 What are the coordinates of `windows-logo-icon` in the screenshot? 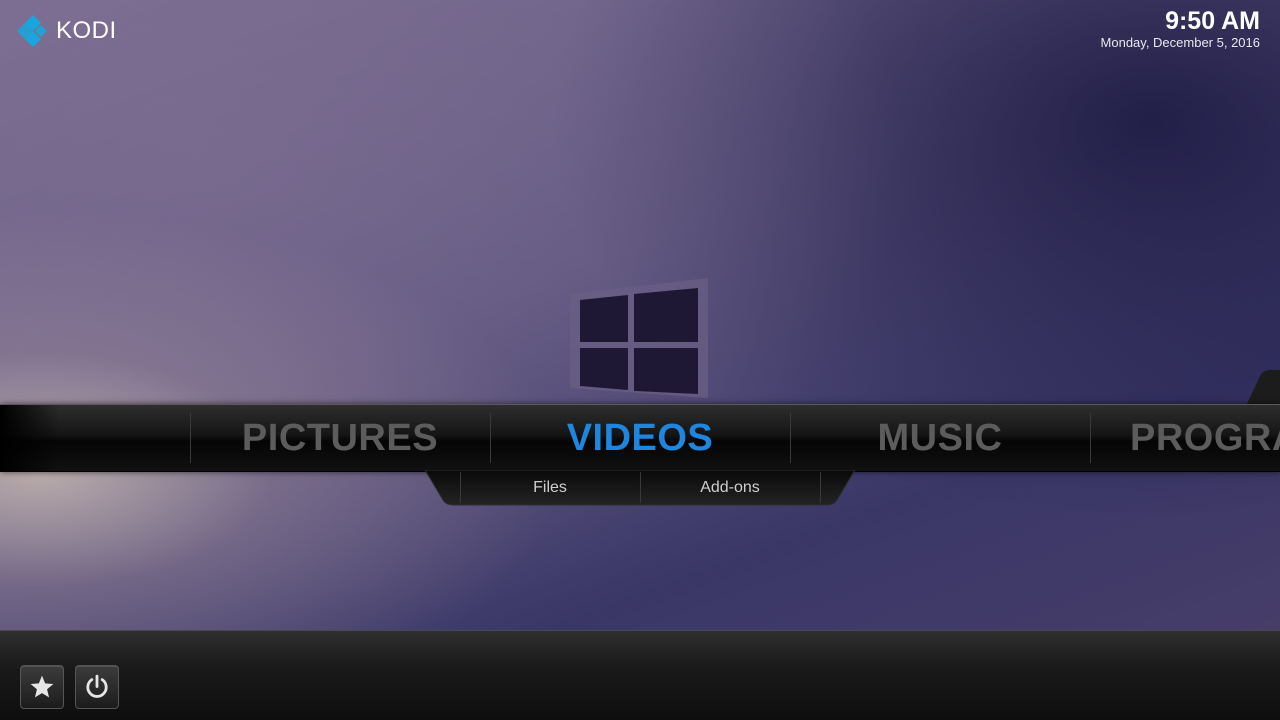 It's located at (639, 338).